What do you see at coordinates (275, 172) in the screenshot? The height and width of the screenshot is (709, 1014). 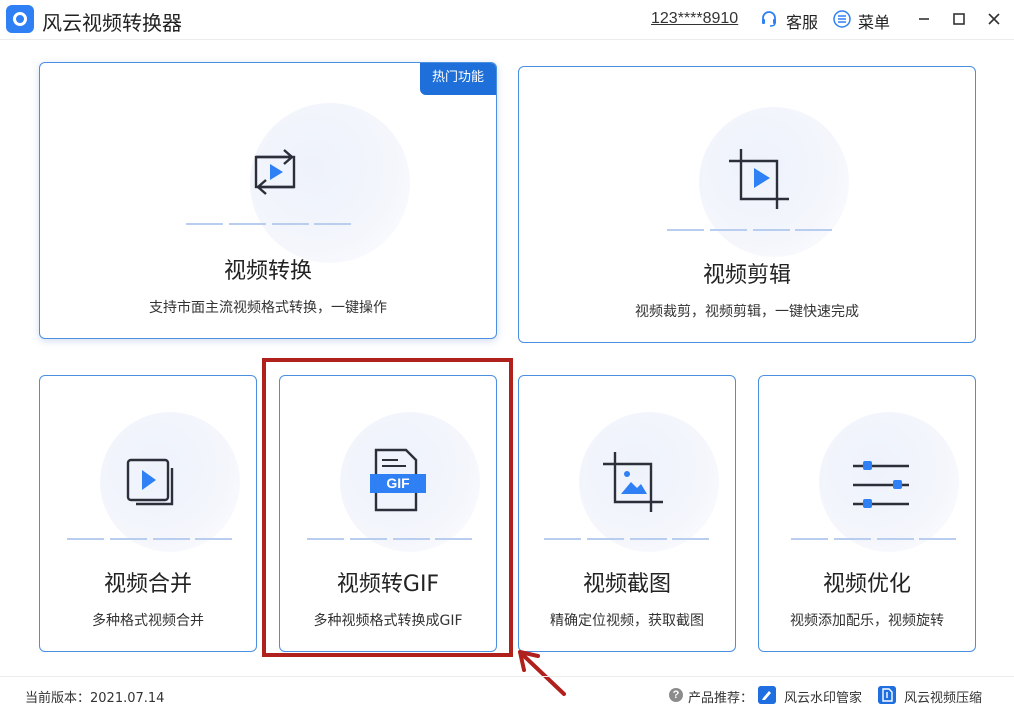 I see `convert-icon` at bounding box center [275, 172].